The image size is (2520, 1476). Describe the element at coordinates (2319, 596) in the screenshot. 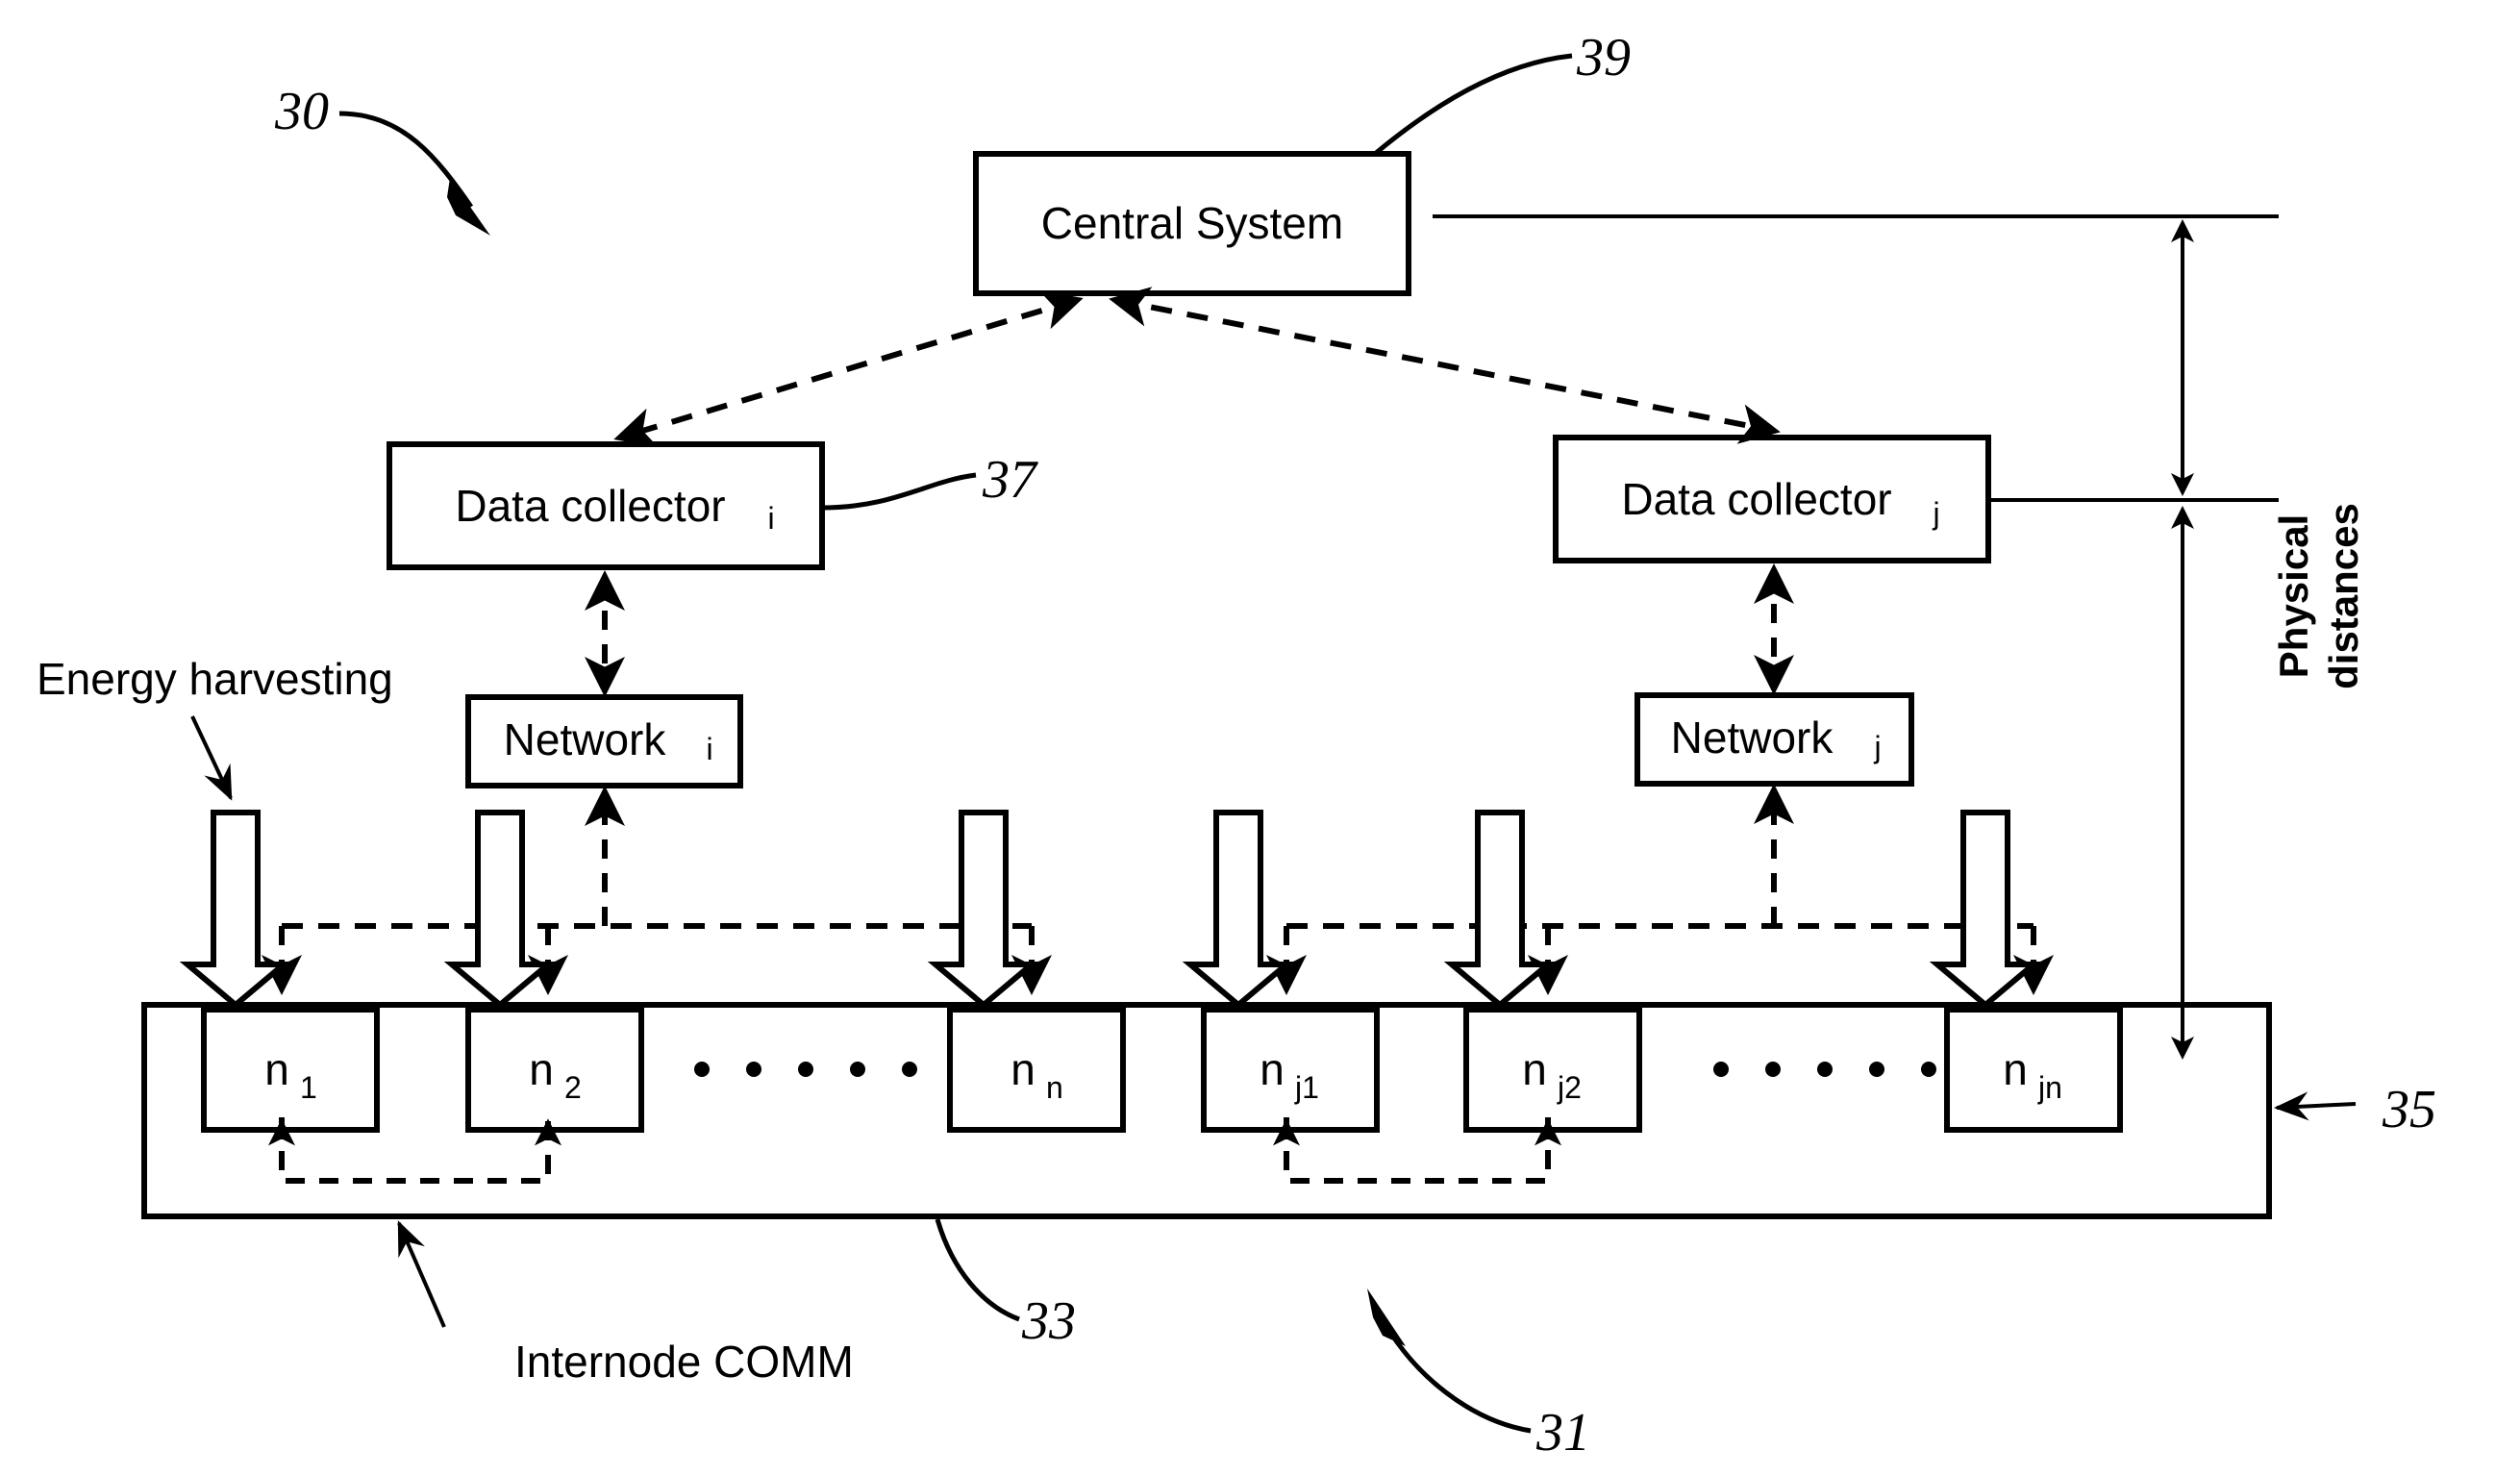

I see `physical-distances-label: Physical distances` at that location.